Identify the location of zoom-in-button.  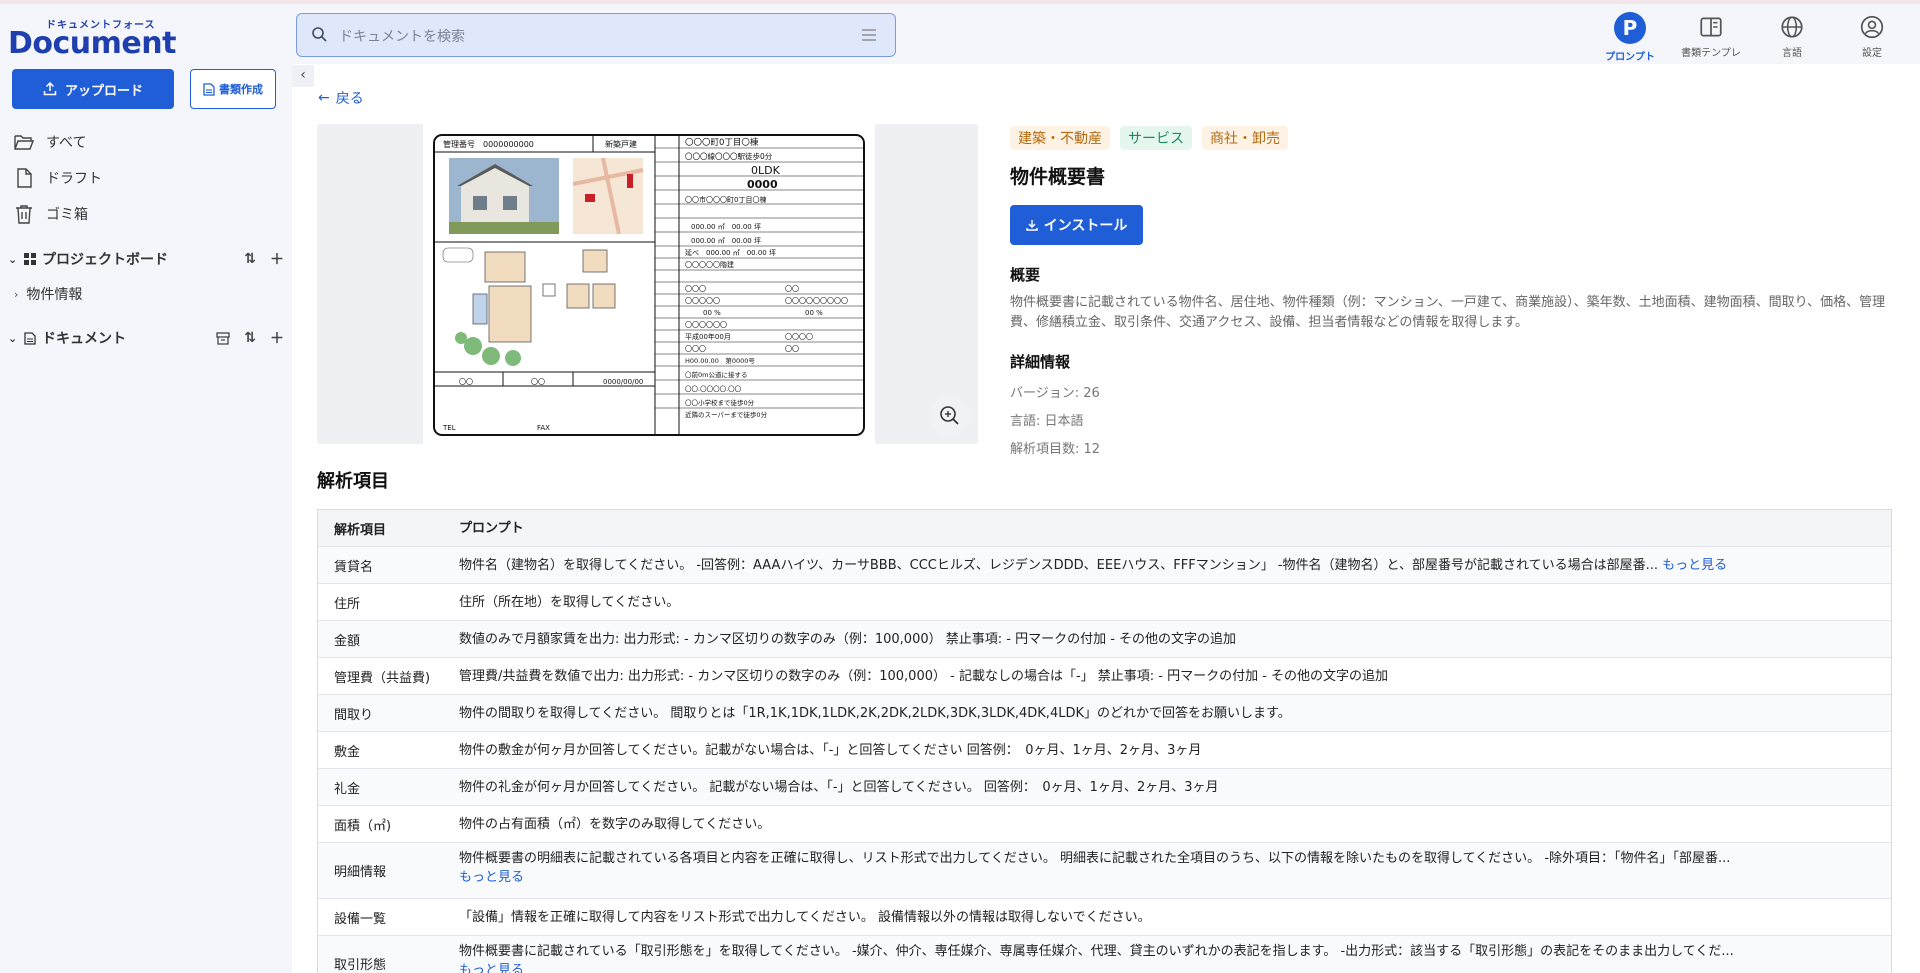
(950, 416).